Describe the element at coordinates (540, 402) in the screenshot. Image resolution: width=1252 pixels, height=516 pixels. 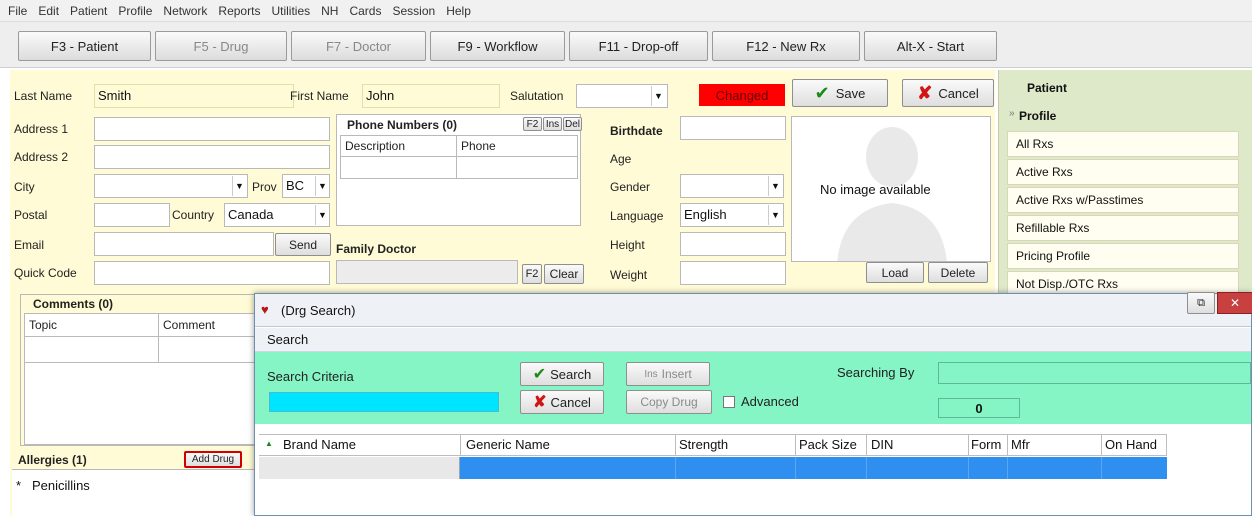
I see `x-icon: ✘` at that location.